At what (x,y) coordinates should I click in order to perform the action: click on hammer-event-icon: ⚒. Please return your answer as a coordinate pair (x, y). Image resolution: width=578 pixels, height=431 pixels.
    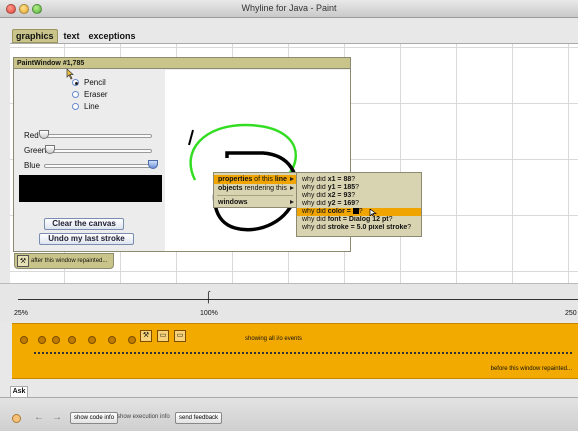
    Looking at the image, I should click on (146, 336).